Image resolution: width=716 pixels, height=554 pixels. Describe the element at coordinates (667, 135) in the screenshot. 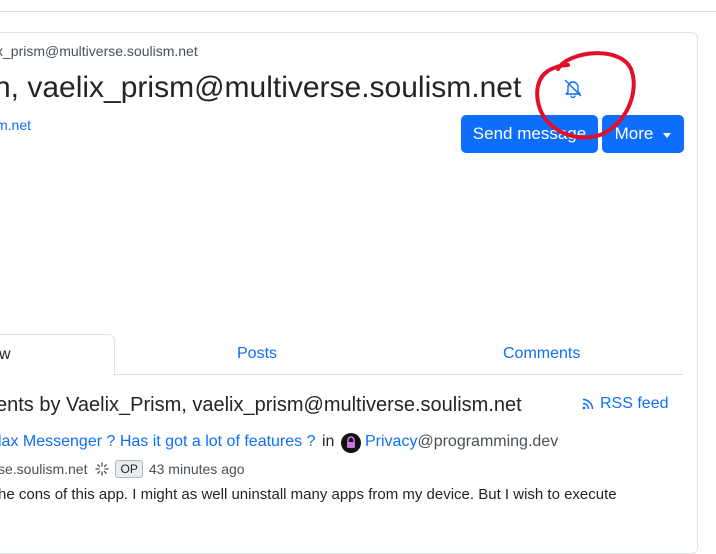

I see `caret-down-icon` at that location.